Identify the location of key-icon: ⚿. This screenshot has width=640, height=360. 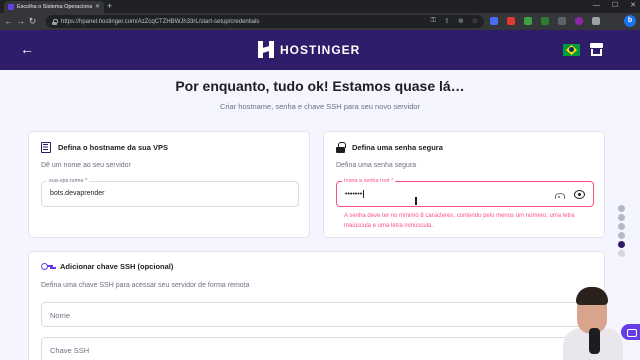
(433, 21).